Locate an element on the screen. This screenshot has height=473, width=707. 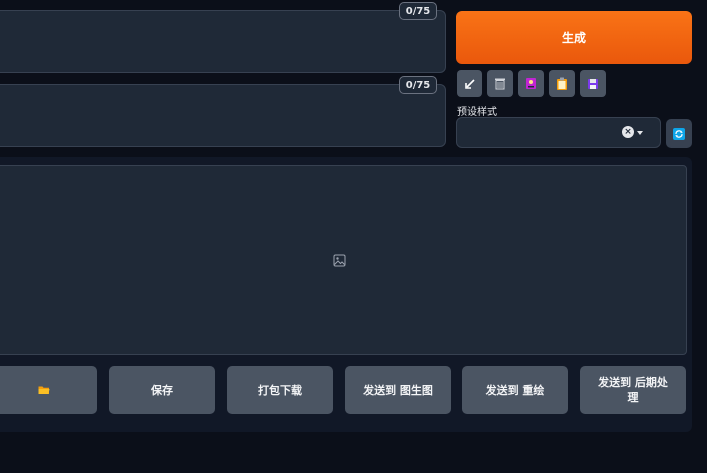
clipboard-icon is located at coordinates (562, 83).